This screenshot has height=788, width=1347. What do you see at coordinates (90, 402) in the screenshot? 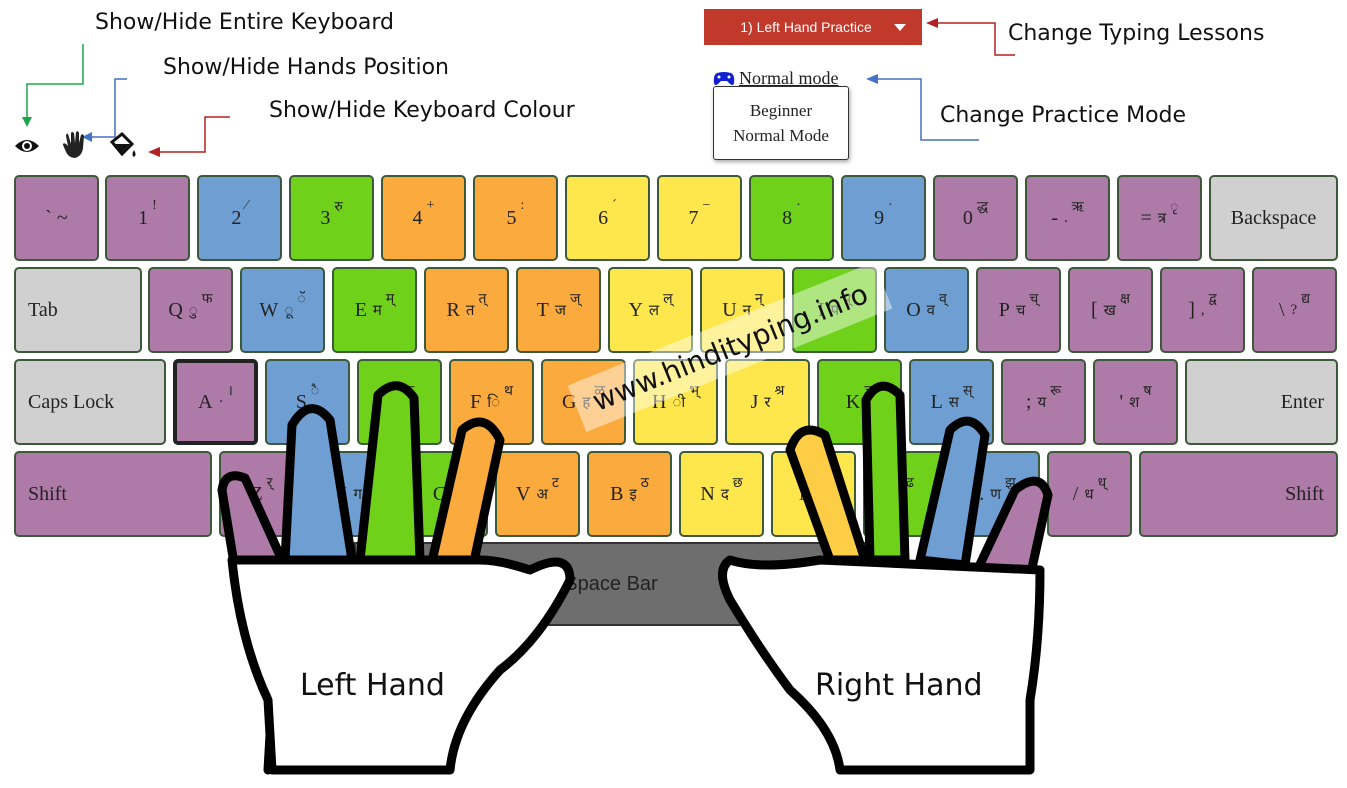
I see `key-capslock: Caps Lock` at bounding box center [90, 402].